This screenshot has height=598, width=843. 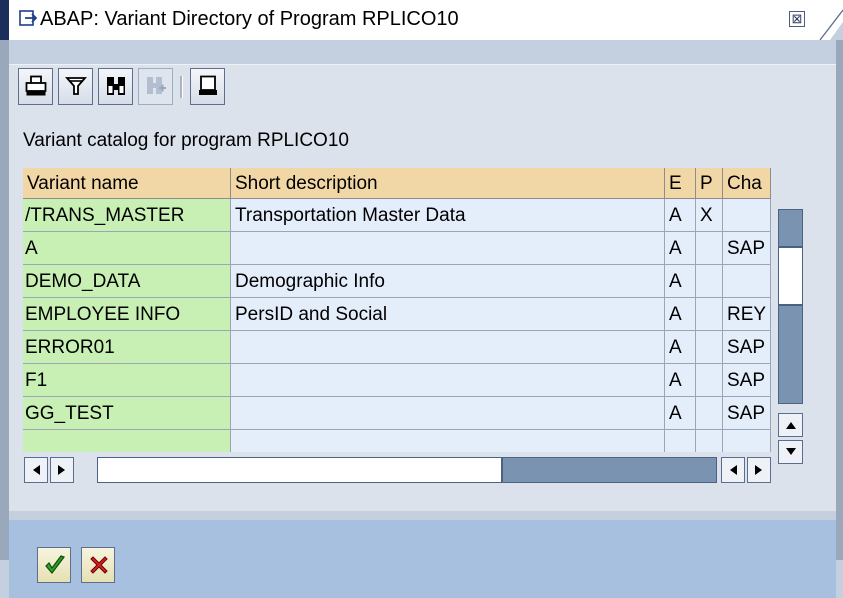 I want to click on filter-button, so click(x=75, y=86).